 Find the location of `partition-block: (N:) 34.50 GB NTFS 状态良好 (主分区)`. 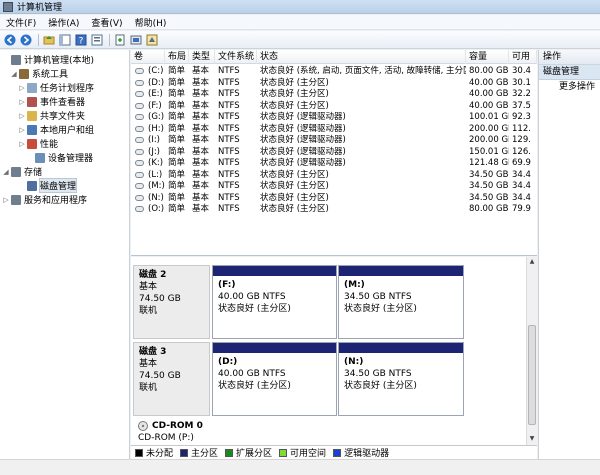

partition-block: (N:) 34.50 GB NTFS 状态良好 (主分区) is located at coordinates (401, 379).